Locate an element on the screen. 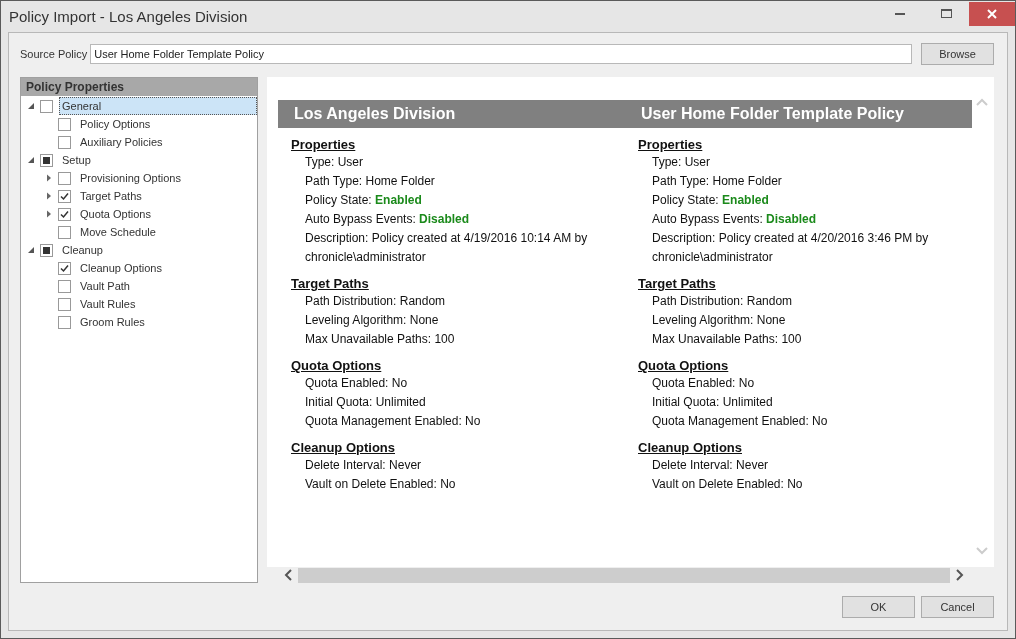 Image resolution: width=1016 pixels, height=639 pixels. tree-item: Target Paths is located at coordinates (111, 196).